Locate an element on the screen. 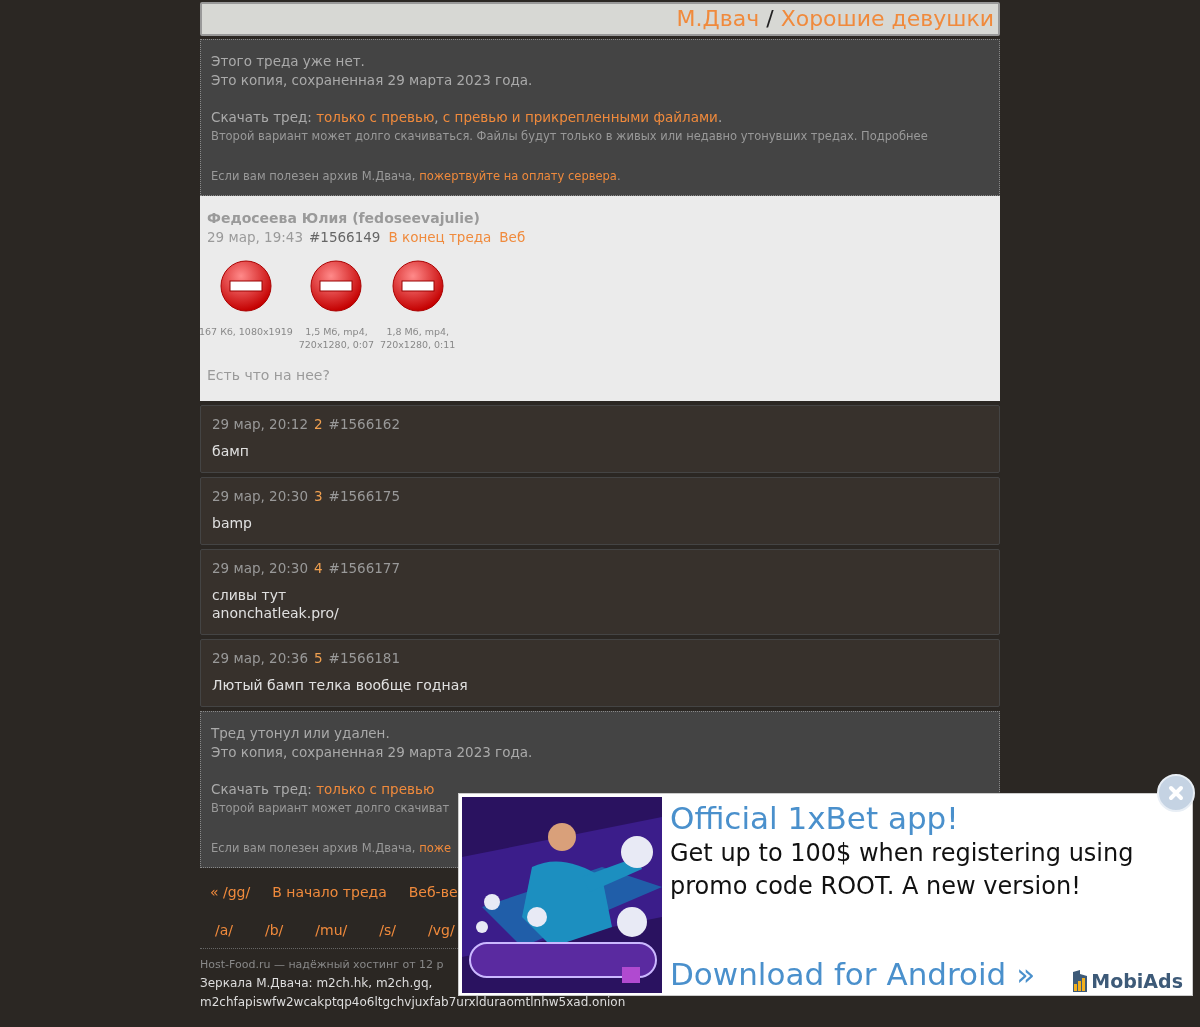  post-number: #1566177 is located at coordinates (364, 568).